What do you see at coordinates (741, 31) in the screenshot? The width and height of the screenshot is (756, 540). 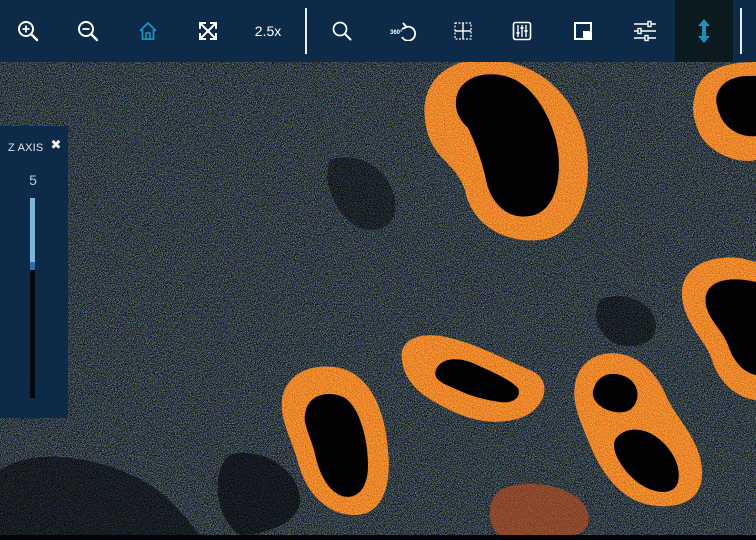 I see `toolbar-divider-right` at bounding box center [741, 31].